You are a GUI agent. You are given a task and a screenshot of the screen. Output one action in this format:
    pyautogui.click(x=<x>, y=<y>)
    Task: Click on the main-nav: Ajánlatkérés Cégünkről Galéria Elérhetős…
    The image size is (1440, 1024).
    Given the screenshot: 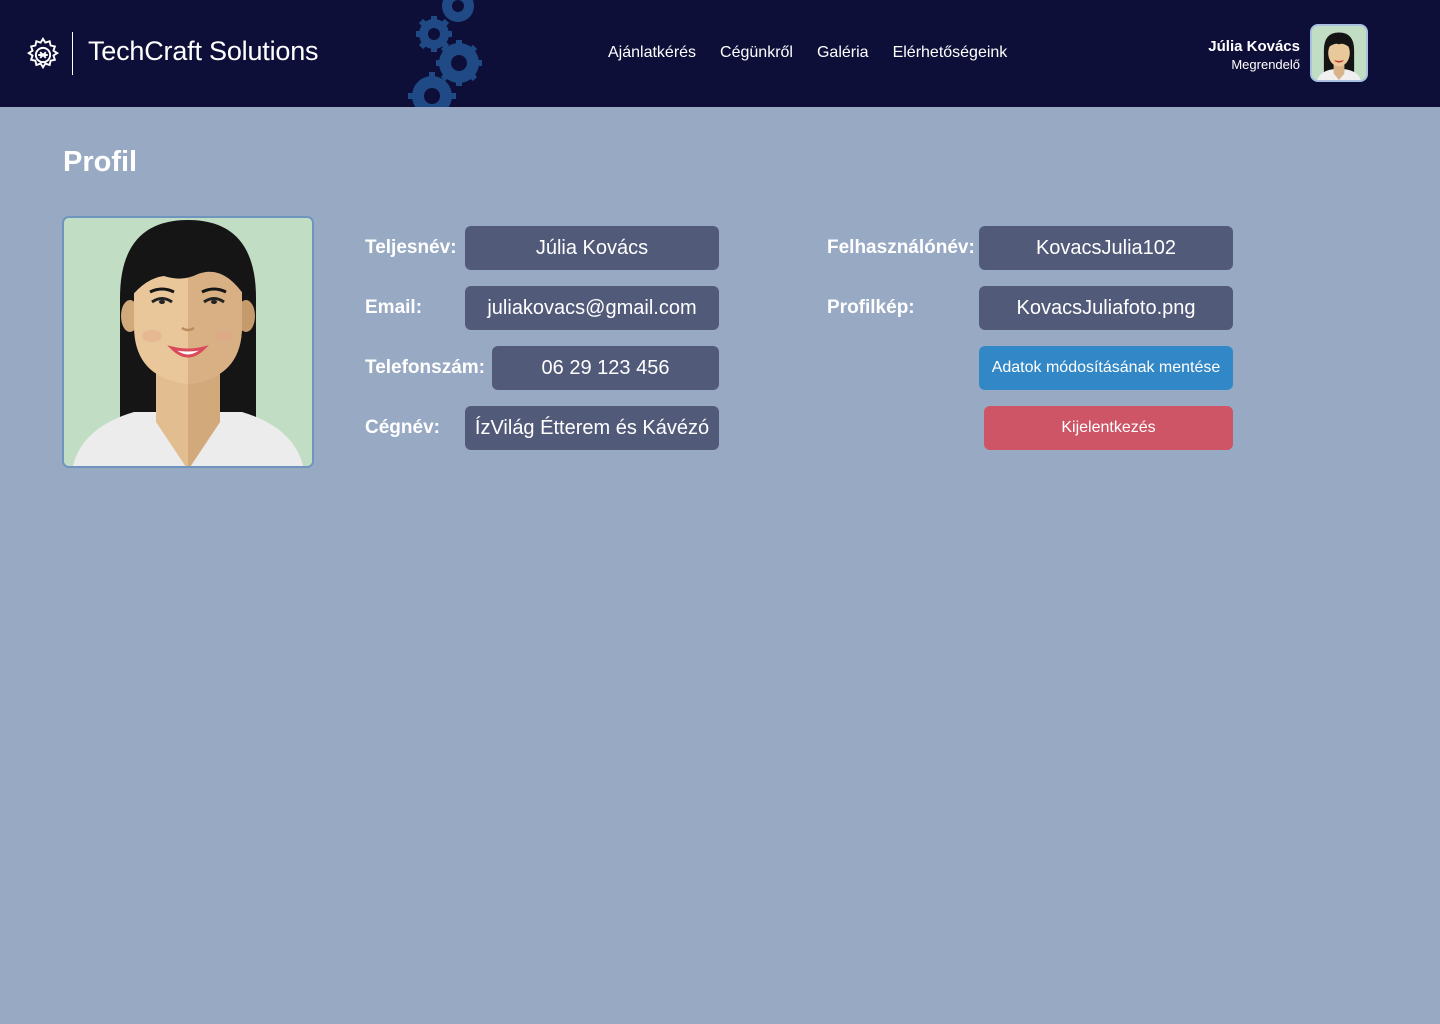 What is the action you would take?
    pyautogui.click(x=819, y=55)
    